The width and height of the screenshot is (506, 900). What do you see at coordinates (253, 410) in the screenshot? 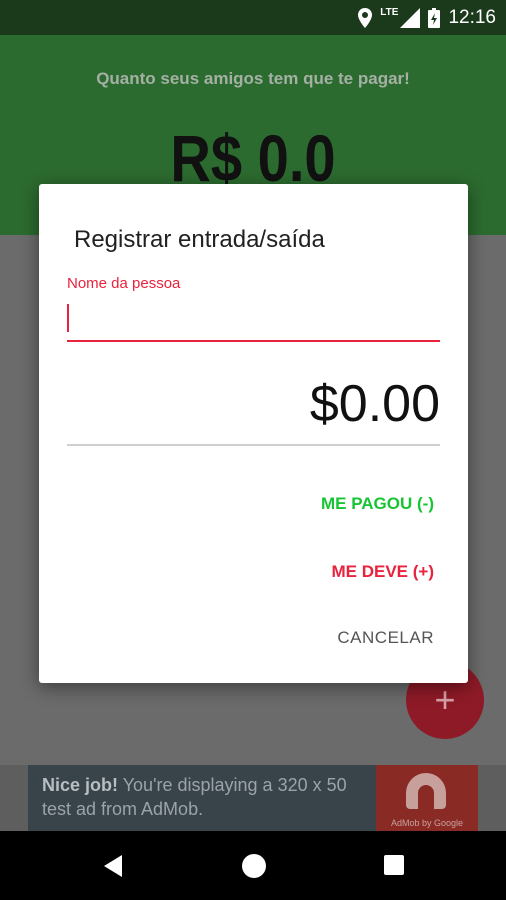
I see `amount-input: $0.00` at bounding box center [253, 410].